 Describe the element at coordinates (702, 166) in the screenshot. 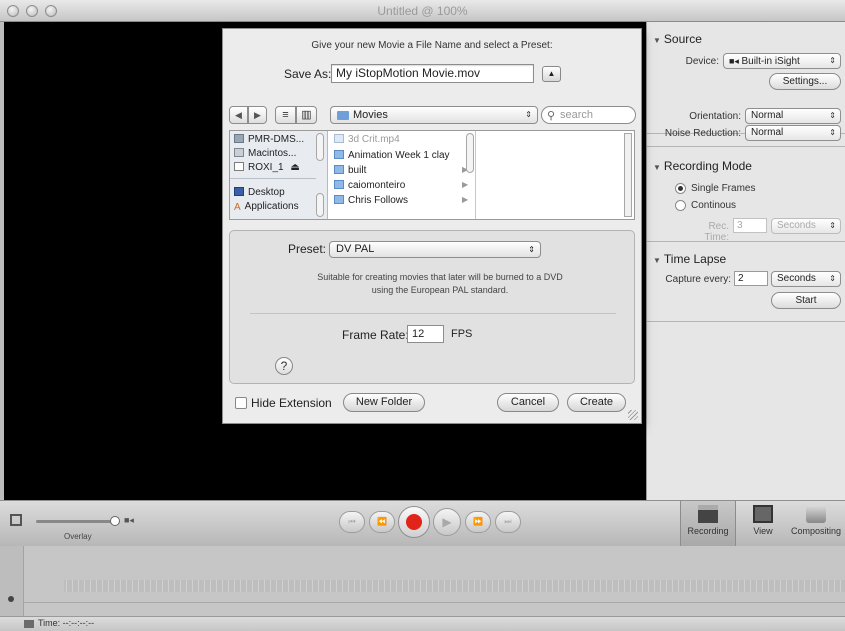

I see `recording-mode-header: ▼ Recording Mode` at that location.